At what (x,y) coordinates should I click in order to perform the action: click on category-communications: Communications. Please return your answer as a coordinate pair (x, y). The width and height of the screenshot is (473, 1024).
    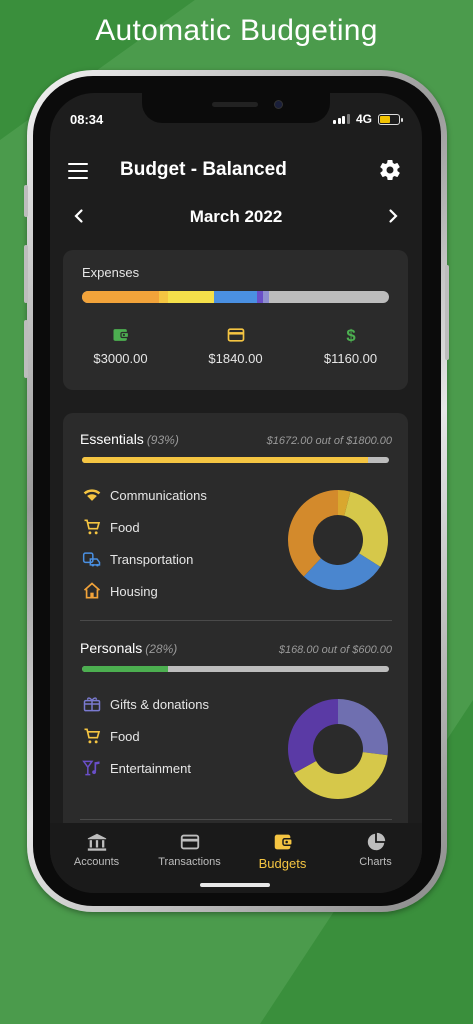
    Looking at the image, I should click on (144, 495).